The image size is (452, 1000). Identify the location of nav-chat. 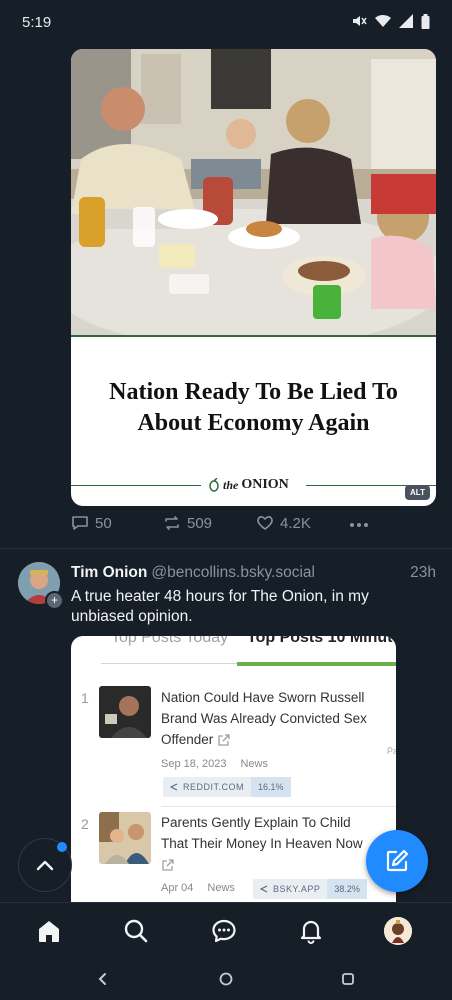
(224, 931).